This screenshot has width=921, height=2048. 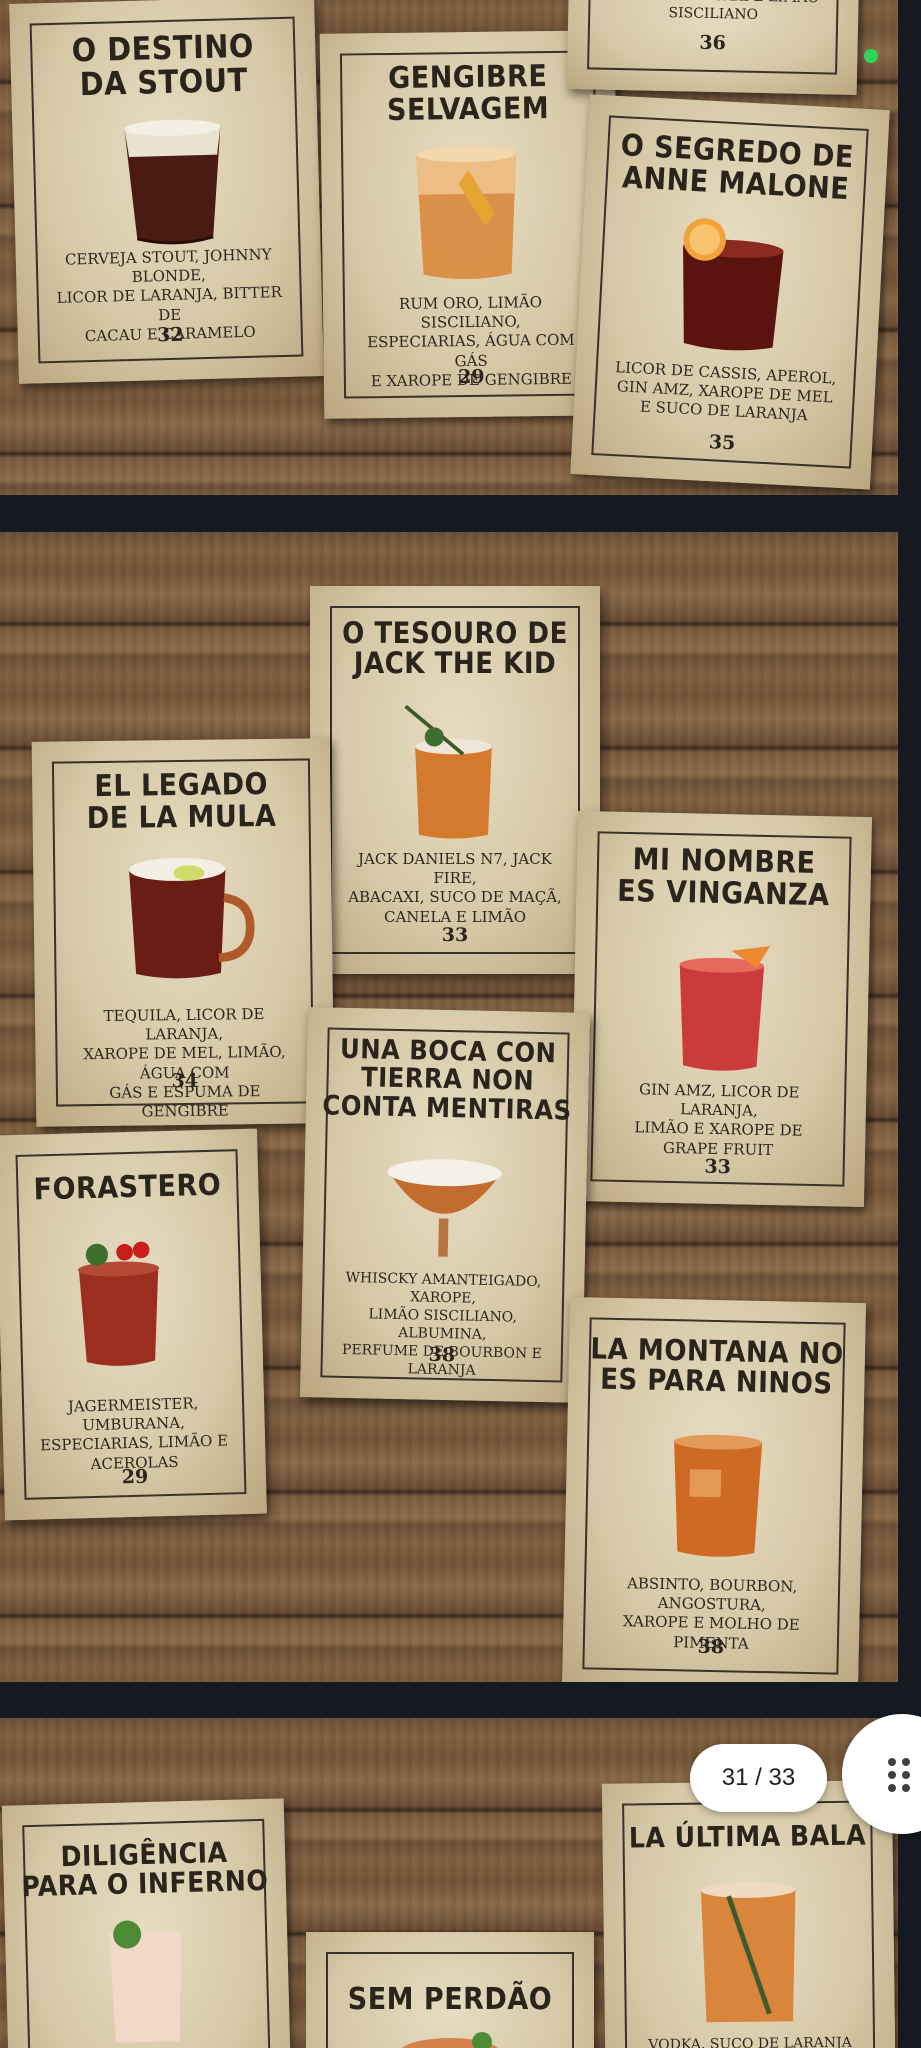 I want to click on mint-cocktail-icon, so click(x=450, y=2040).